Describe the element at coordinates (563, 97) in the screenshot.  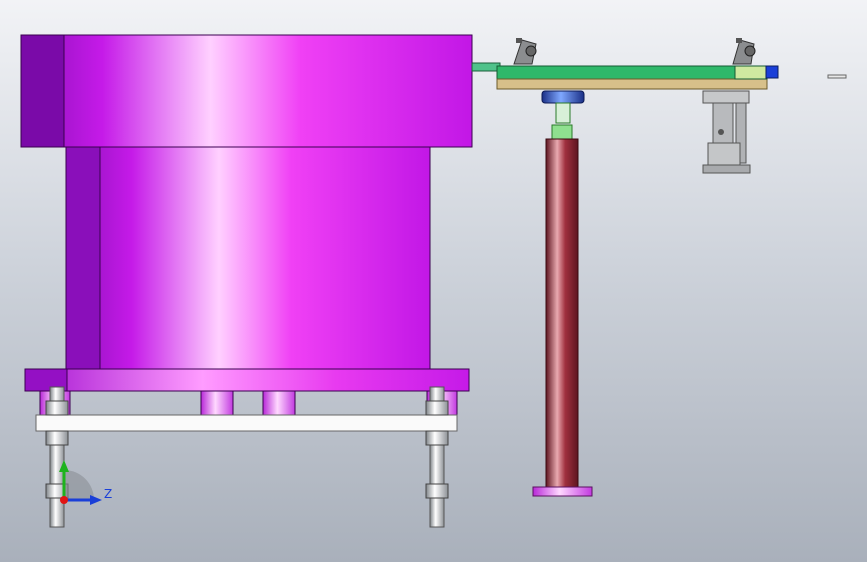
I see `column-top-disc` at that location.